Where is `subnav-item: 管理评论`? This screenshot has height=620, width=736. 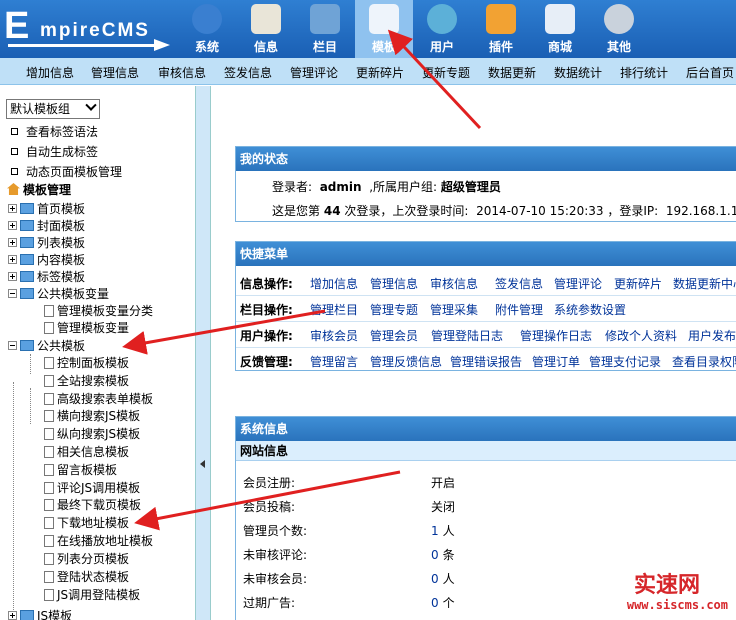 subnav-item: 管理评论 is located at coordinates (314, 72).